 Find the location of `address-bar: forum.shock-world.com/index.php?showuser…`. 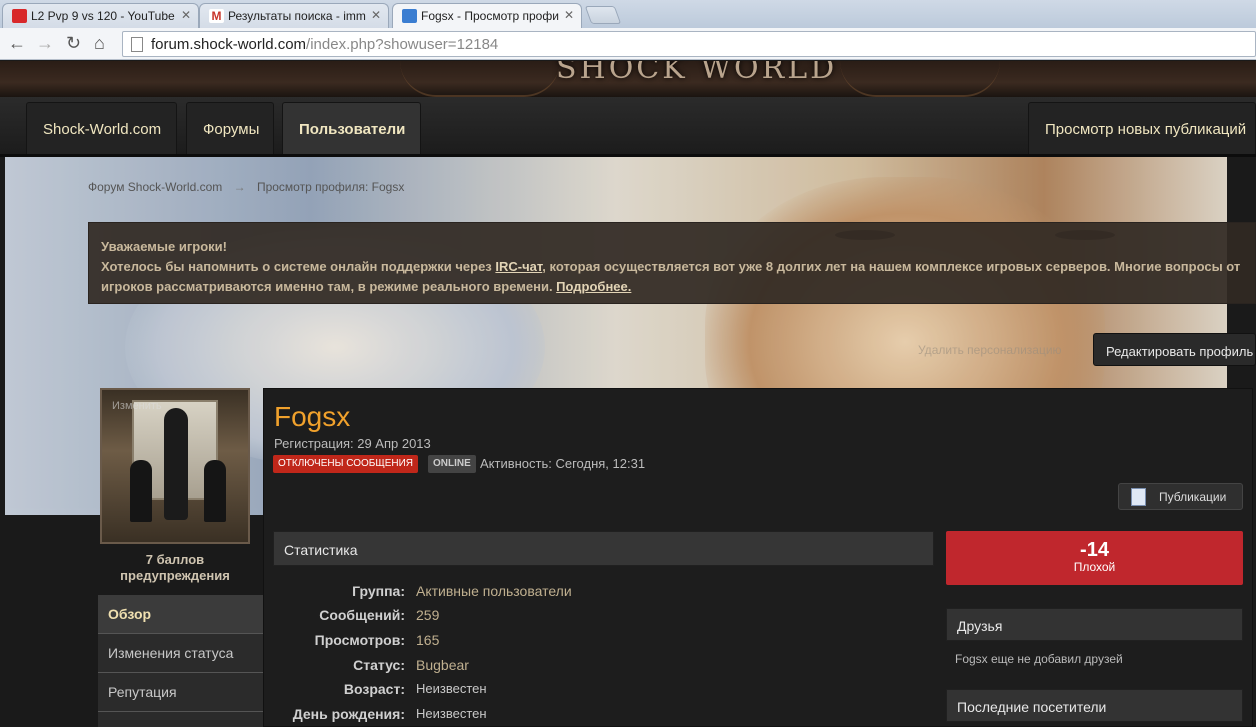

address-bar: forum.shock-world.com/index.php?showuser… is located at coordinates (689, 44).